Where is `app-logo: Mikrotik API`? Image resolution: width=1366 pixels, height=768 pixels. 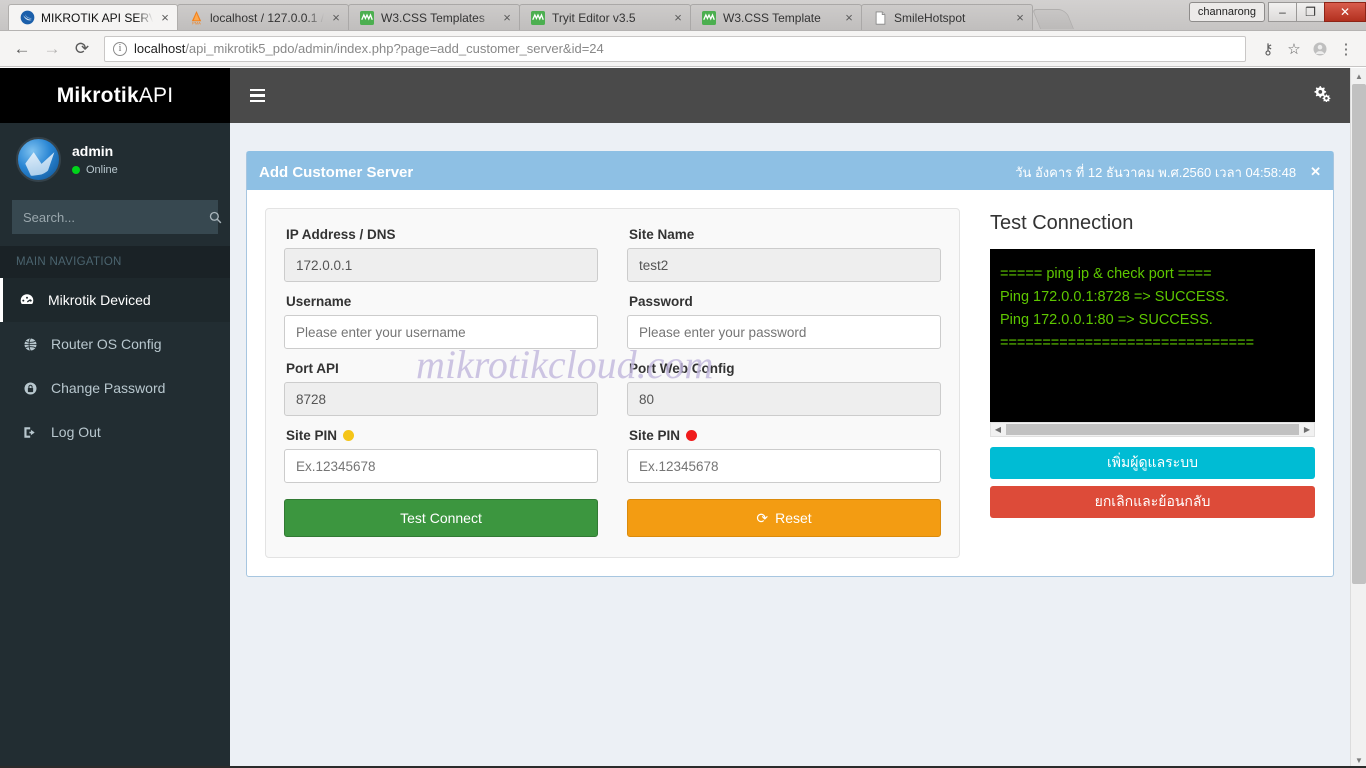 app-logo: Mikrotik API is located at coordinates (115, 95).